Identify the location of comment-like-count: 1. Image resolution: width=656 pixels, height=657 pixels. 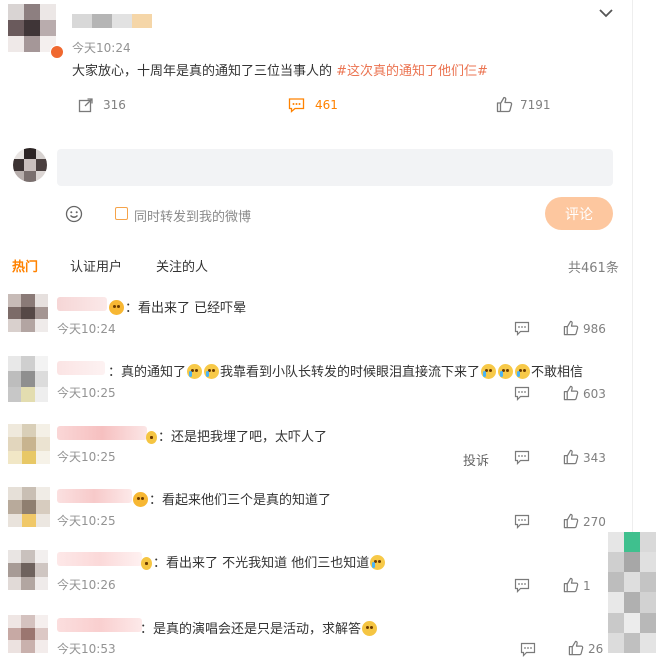
(587, 586).